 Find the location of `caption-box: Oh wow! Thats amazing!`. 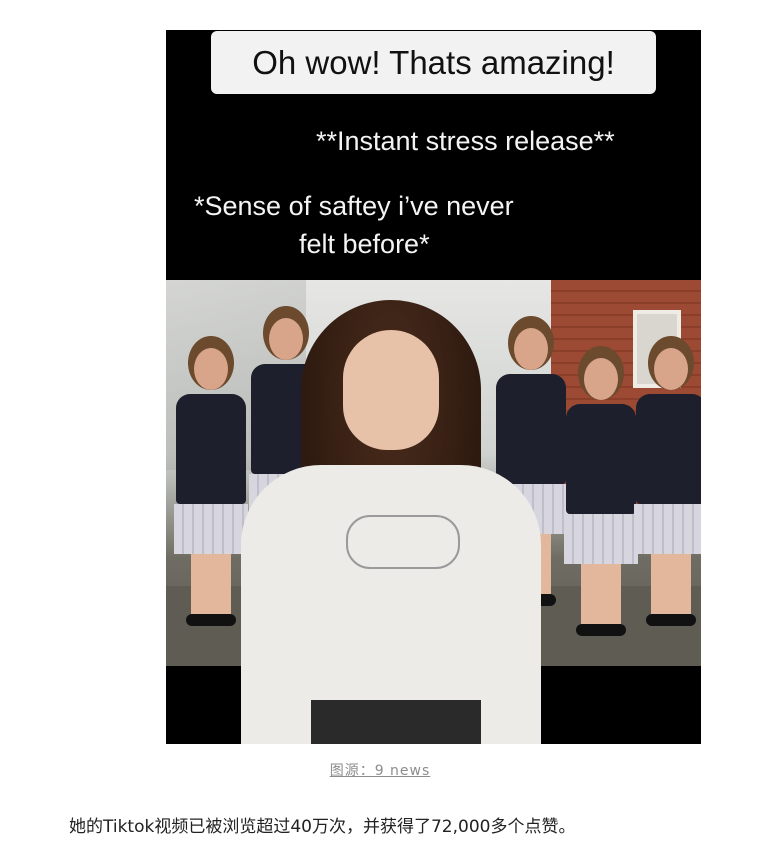

caption-box: Oh wow! Thats amazing! is located at coordinates (433, 62).